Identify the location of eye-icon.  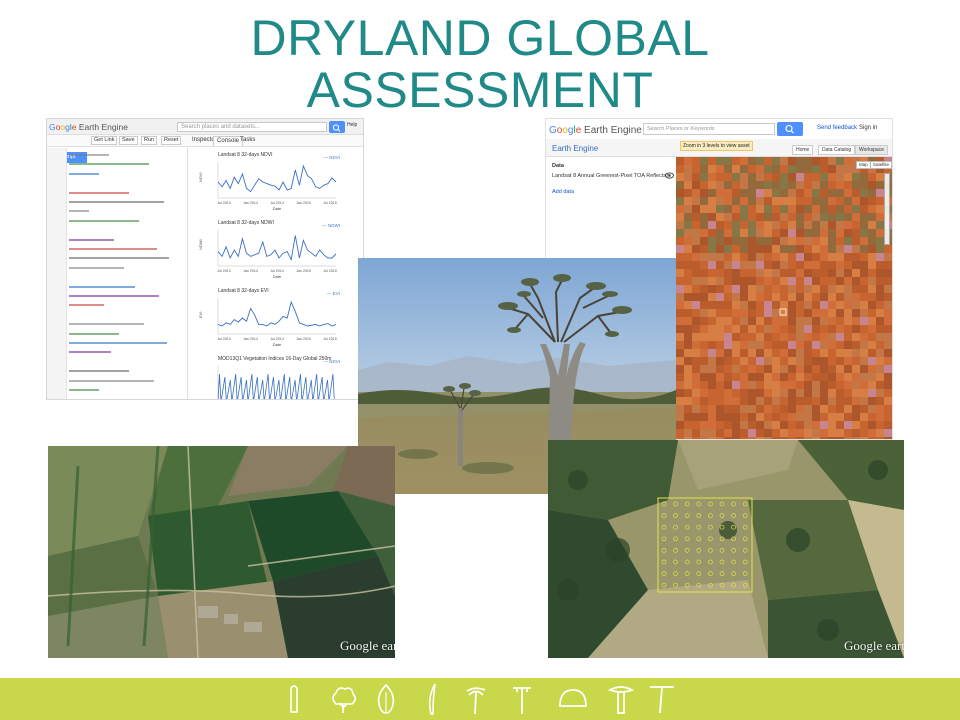
(669, 175).